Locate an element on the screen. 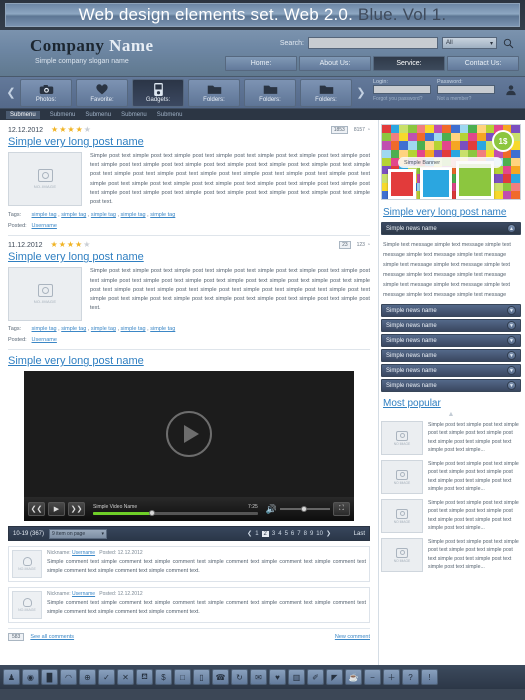 Image resolution: width=525 pixels, height=700 pixels. play-button: ▶ is located at coordinates (56, 509).